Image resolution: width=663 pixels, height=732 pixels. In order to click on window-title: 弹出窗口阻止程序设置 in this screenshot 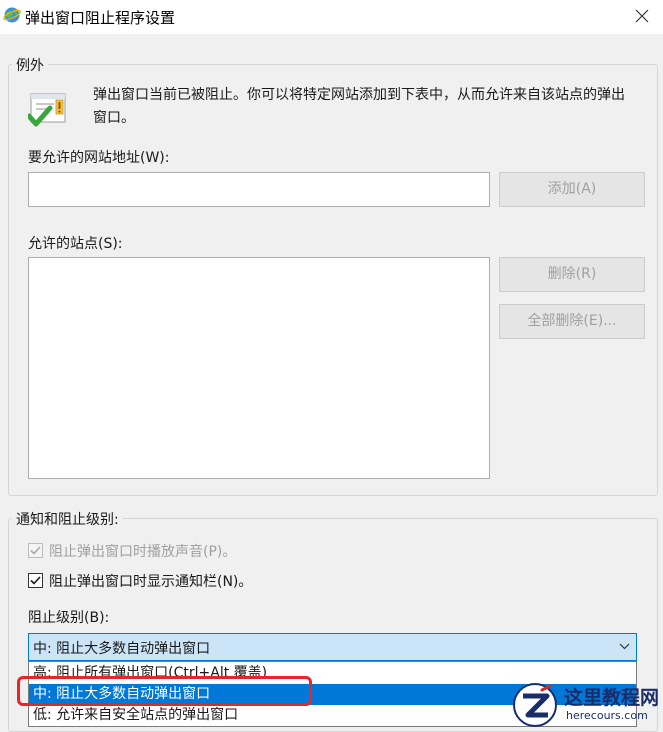, I will do `click(100, 18)`.